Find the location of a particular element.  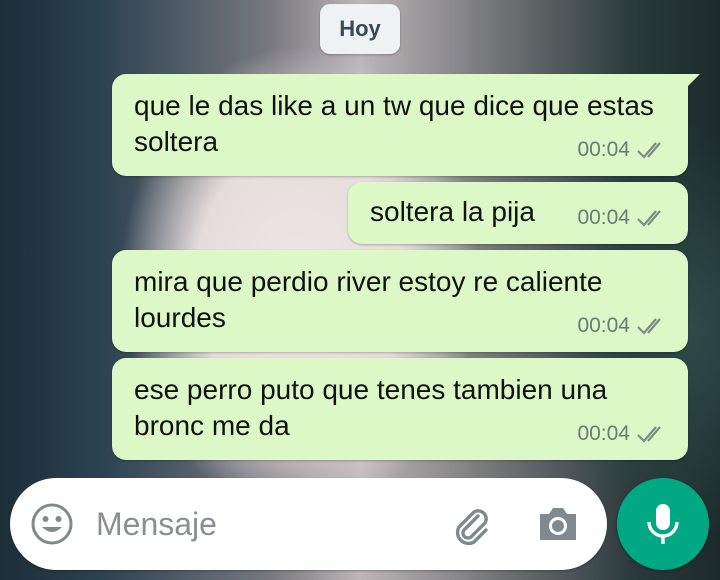

date-chip: Hoy is located at coordinates (360, 29).